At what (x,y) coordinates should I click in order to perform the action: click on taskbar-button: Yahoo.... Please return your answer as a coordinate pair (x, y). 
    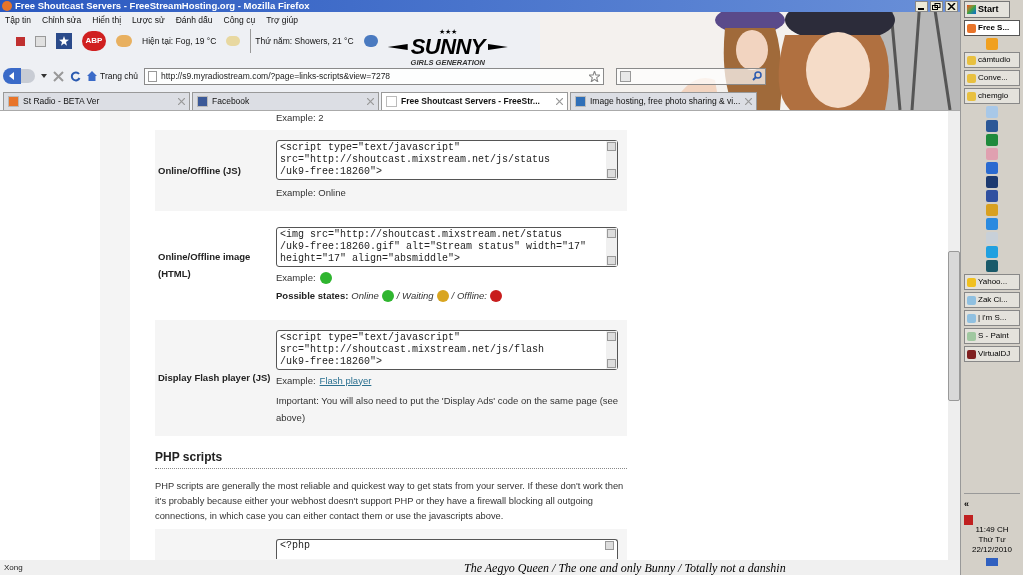
    Looking at the image, I should click on (992, 282).